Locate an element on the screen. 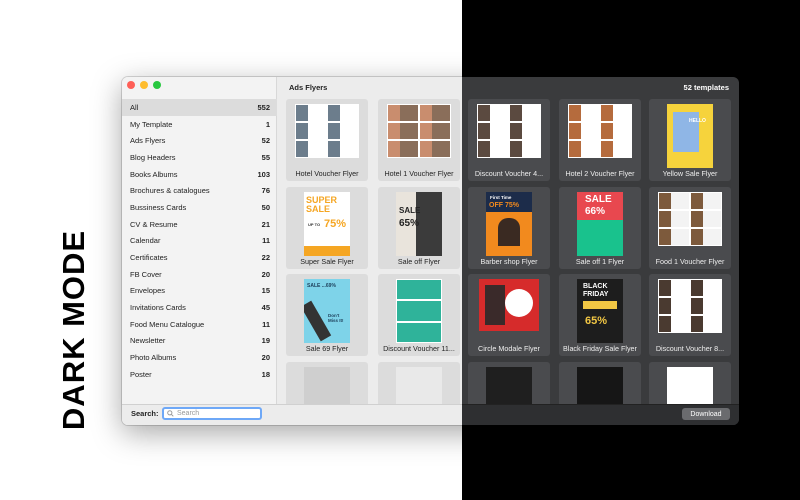 This screenshot has height=500, width=800. template-card: Hotel 2 Voucher Flyer is located at coordinates (600, 140).